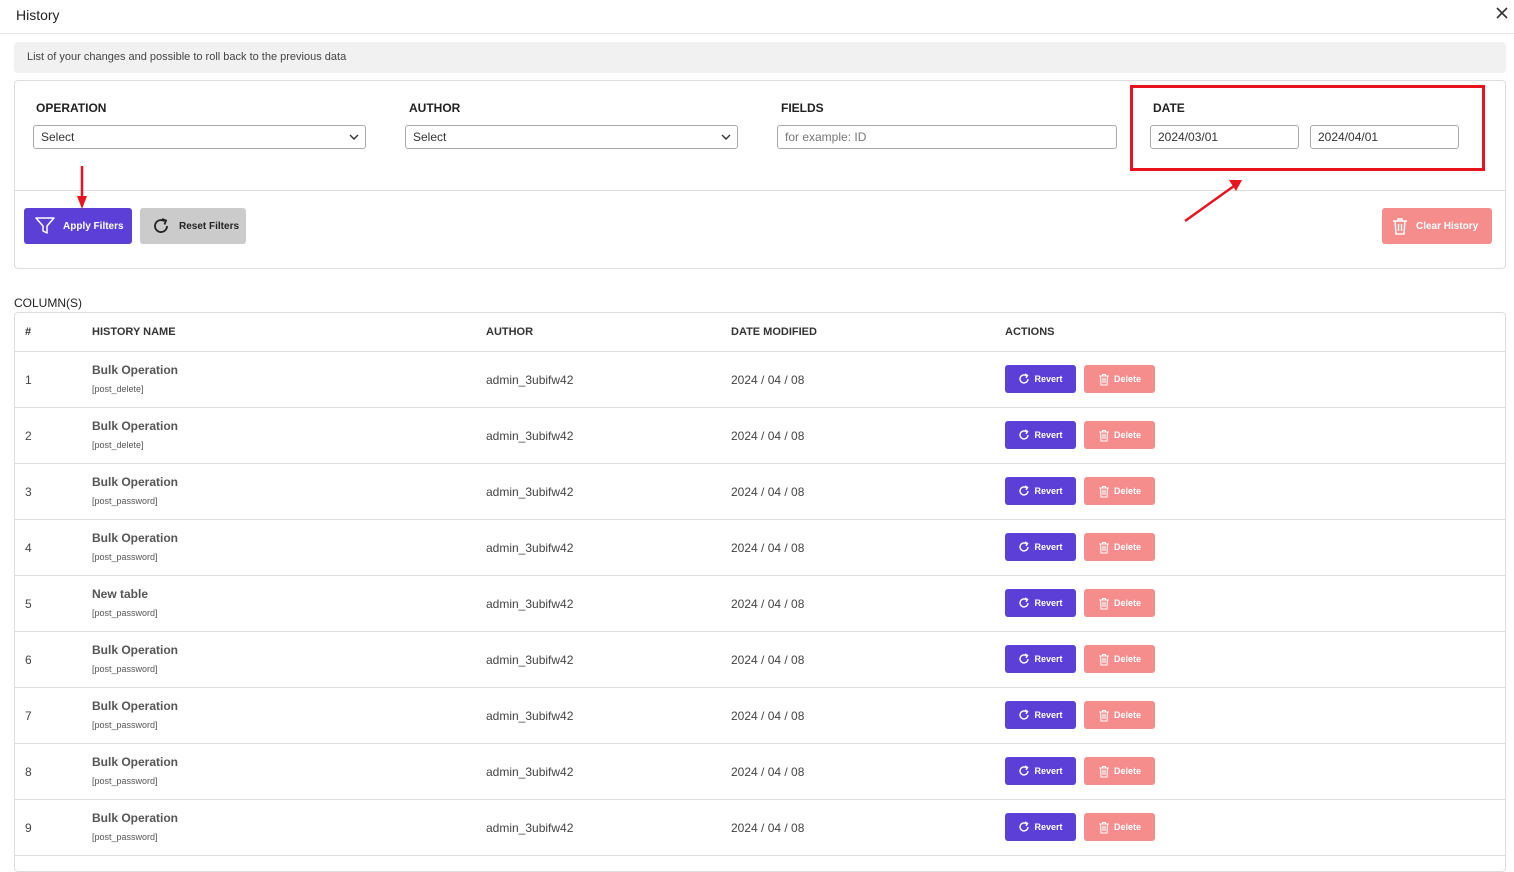 The width and height of the screenshot is (1514, 872). What do you see at coordinates (434, 108) in the screenshot?
I see `author-filter: AUTHOR` at bounding box center [434, 108].